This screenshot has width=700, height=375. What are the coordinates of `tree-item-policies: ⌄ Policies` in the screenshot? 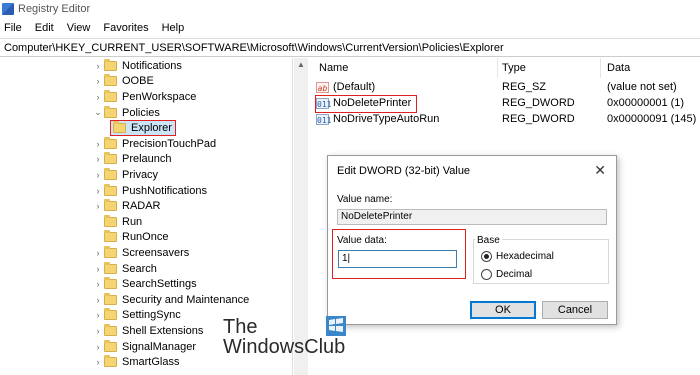 It's located at (126, 113).